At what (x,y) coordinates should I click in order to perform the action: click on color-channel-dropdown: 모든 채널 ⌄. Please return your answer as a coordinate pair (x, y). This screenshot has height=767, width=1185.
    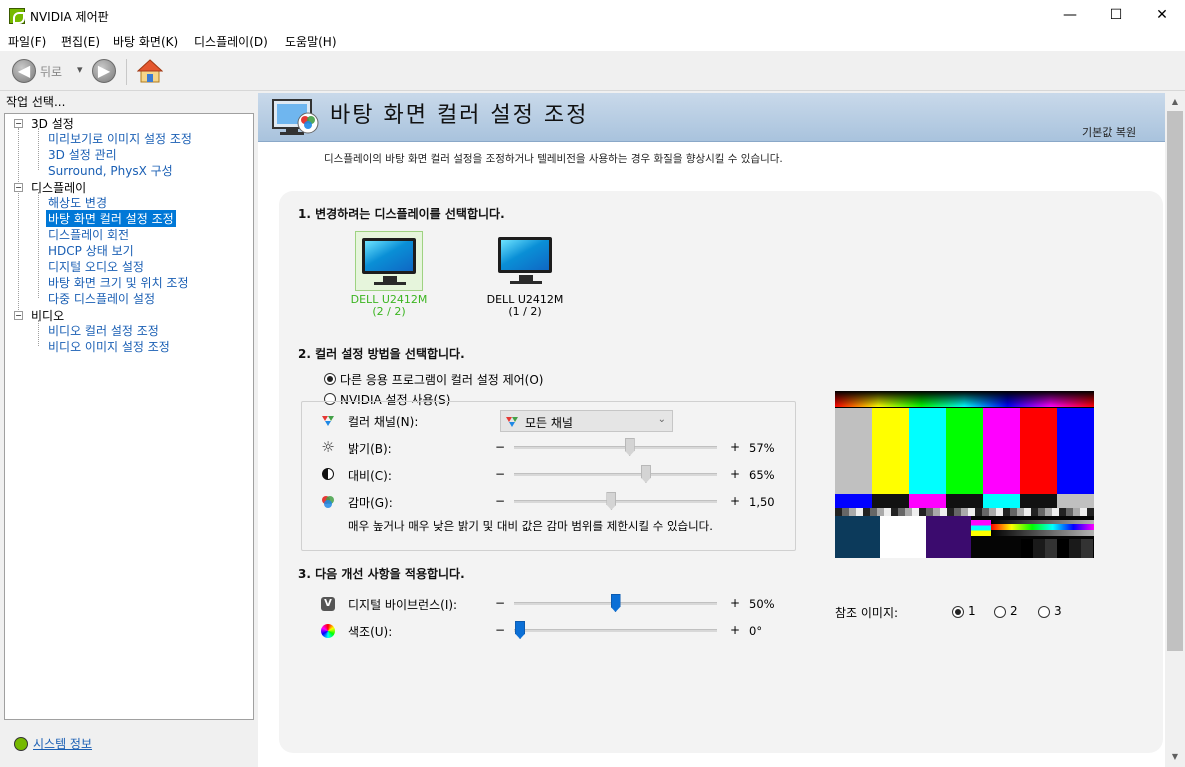
    Looking at the image, I should click on (586, 421).